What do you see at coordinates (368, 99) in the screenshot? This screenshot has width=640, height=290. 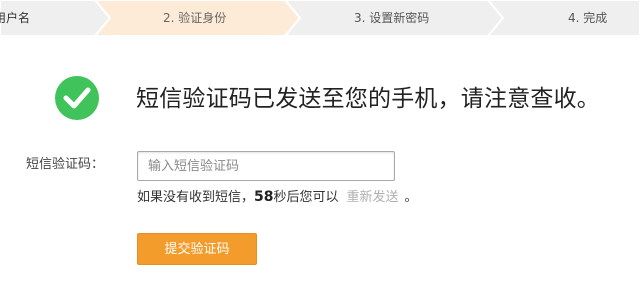 I see `sms-sent-message: 短信验证码已发送至您的手机，请注意查收。` at bounding box center [368, 99].